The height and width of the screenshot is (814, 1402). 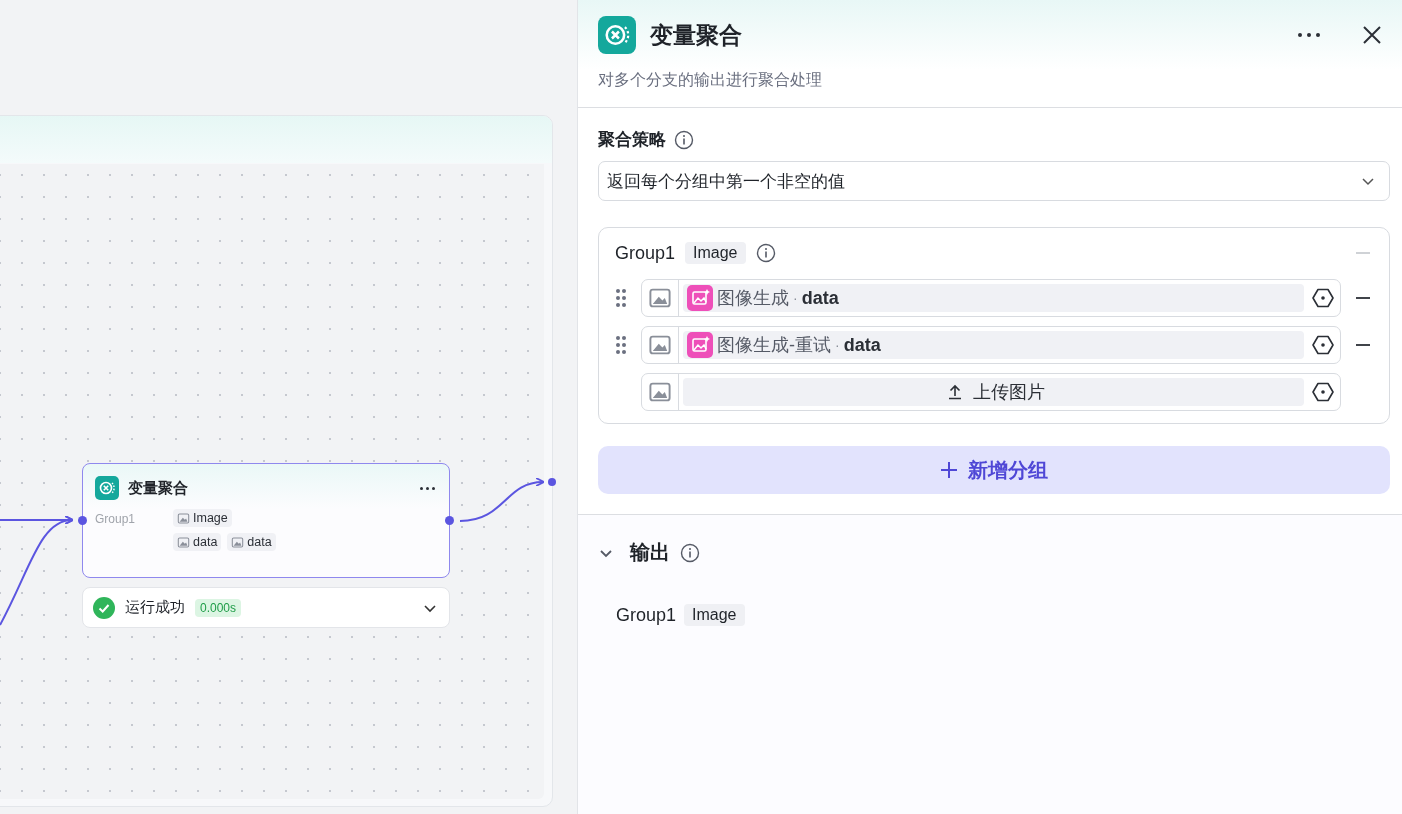 I want to click on run-status-bar: 运行成功 0.000s, so click(x=266, y=607).